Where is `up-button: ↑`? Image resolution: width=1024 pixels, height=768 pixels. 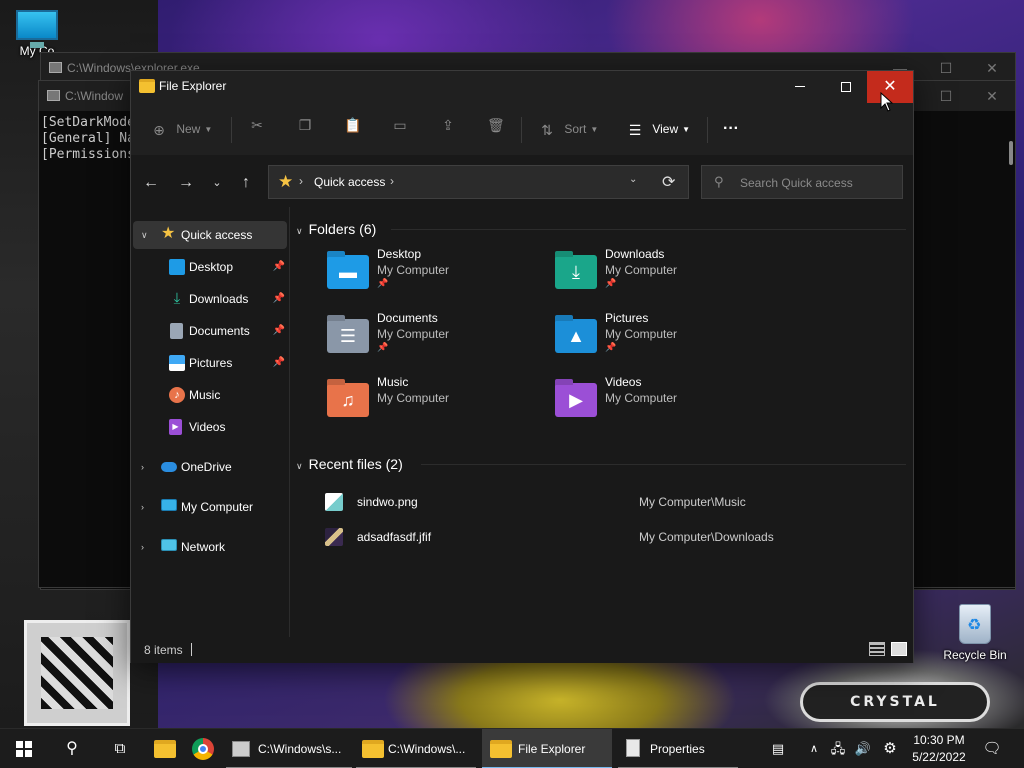
up-button: ↑ is located at coordinates (246, 183).